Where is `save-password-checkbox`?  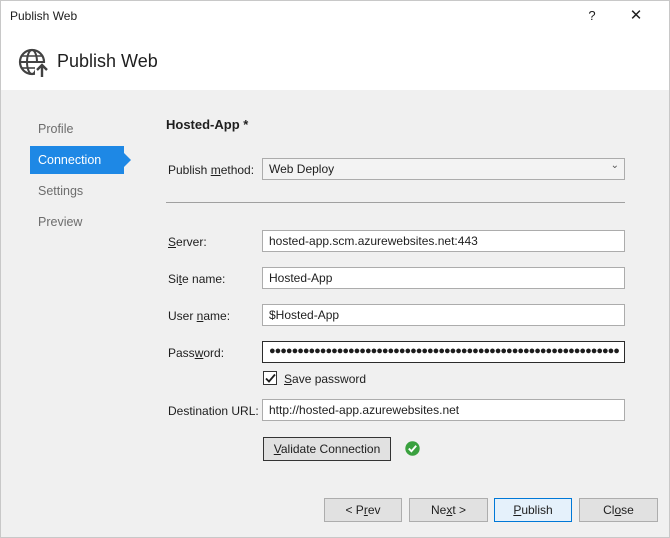
save-password-checkbox is located at coordinates (270, 378).